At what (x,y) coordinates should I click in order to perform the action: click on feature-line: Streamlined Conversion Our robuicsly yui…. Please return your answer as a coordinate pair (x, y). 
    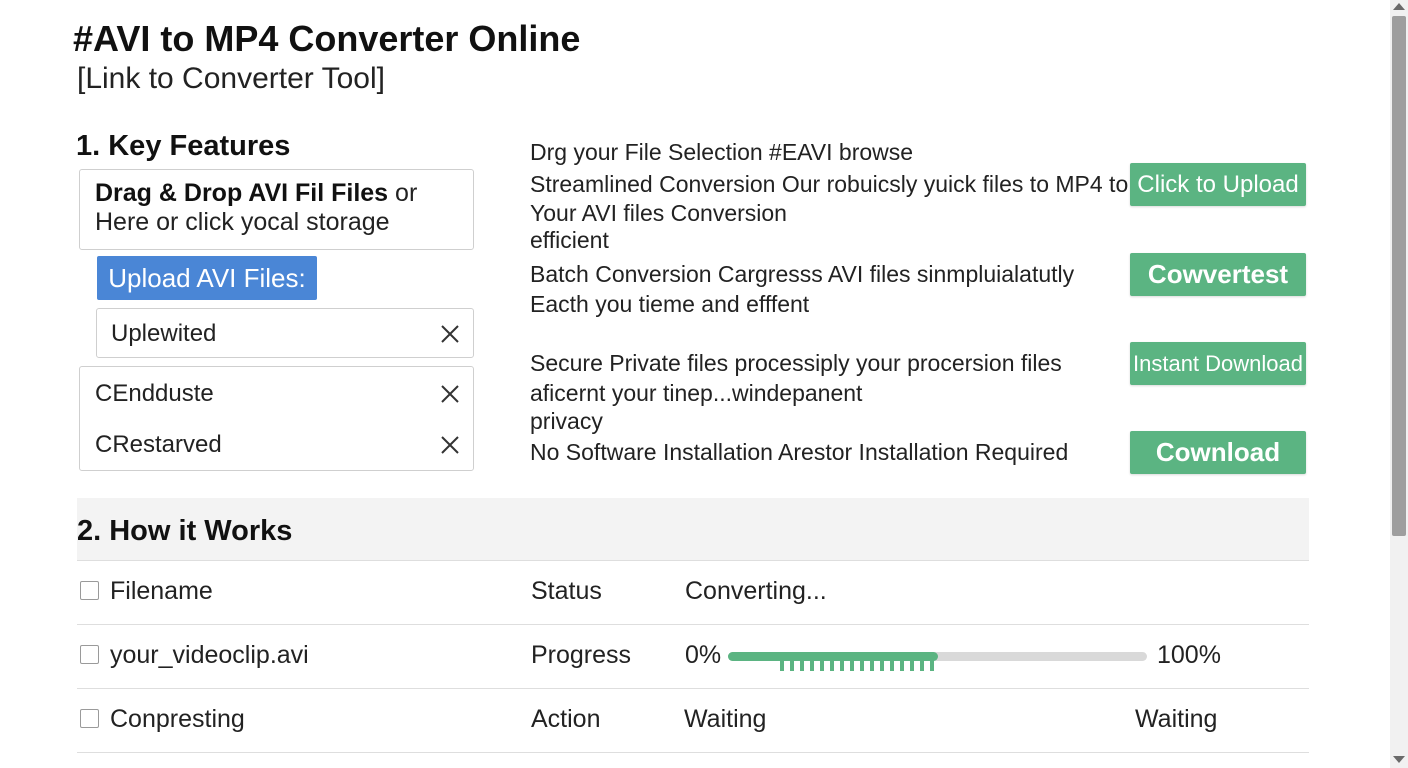
    Looking at the image, I should click on (829, 184).